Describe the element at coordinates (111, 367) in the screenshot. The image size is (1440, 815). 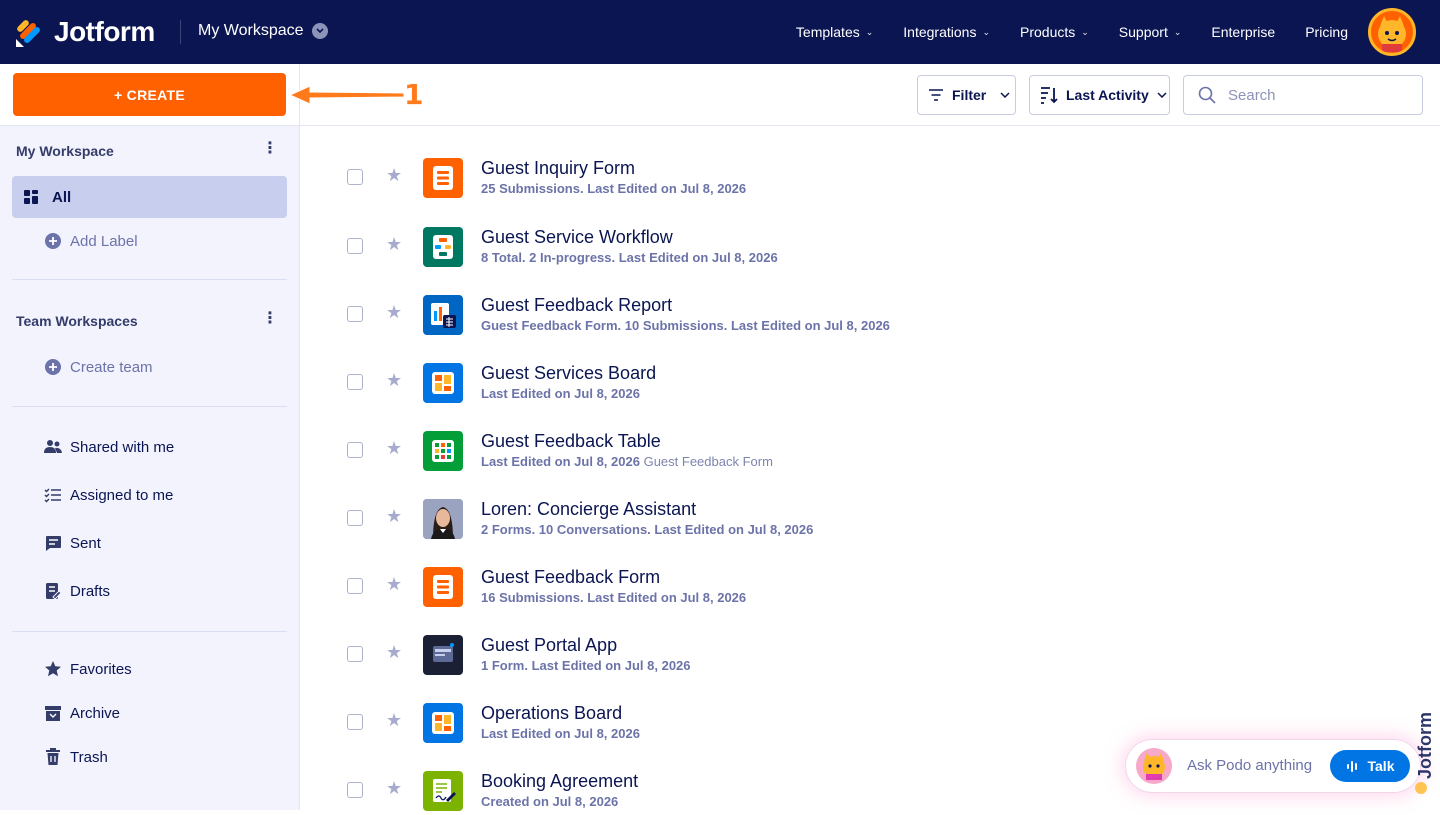
I see `sidebar-item-label: Create team` at that location.